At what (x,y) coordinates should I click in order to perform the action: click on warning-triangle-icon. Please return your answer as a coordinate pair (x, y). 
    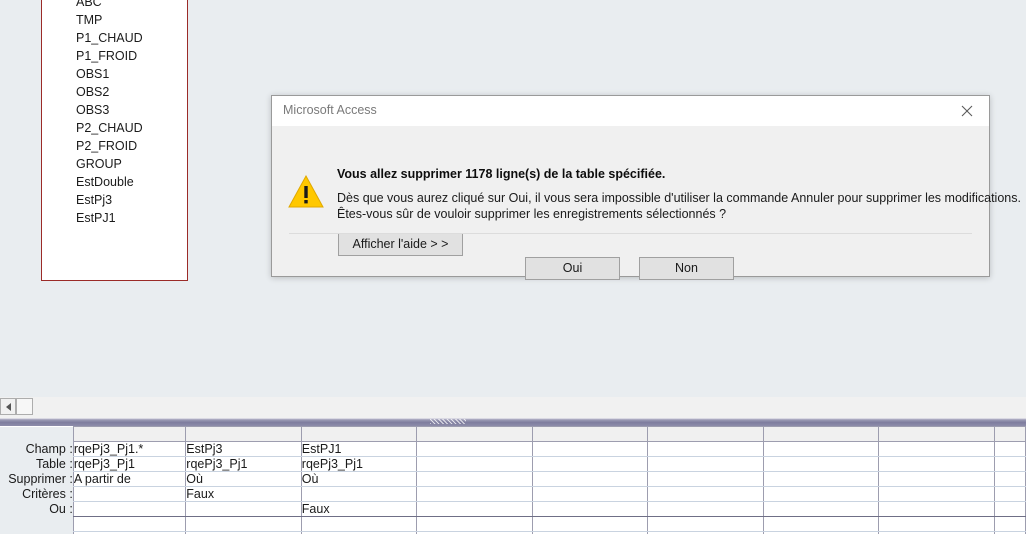
    Looking at the image, I should click on (306, 191).